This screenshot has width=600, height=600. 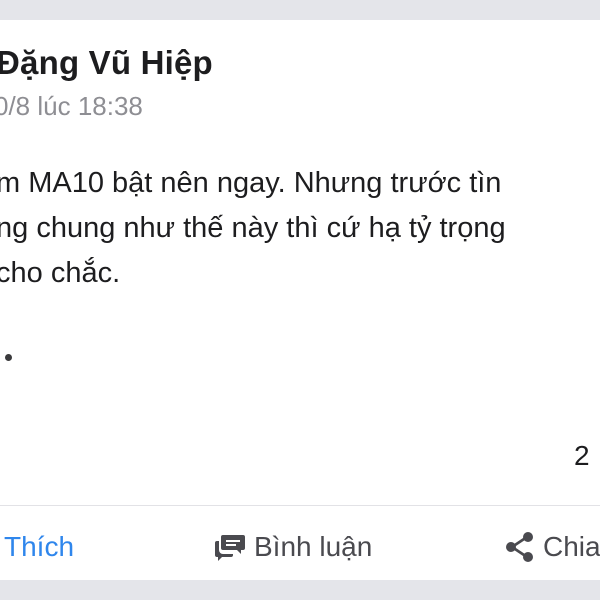 I want to click on post-body-line: ng chung như thế này thì cứ hạ tỷ trọng, so click(x=253, y=228).